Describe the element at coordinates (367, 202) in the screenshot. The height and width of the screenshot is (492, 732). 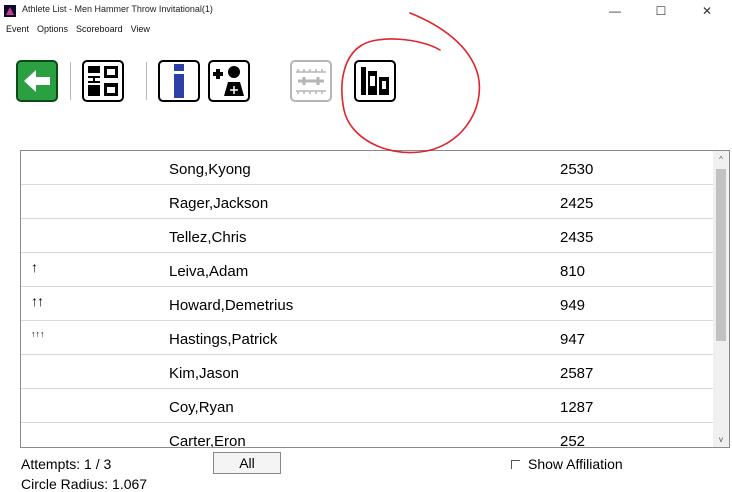
I see `table-row: Rager,Jackson 2425` at that location.